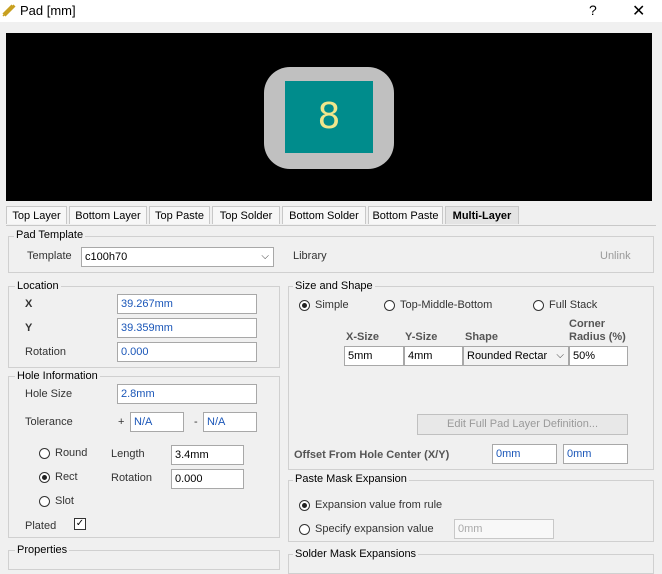 The width and height of the screenshot is (662, 574). I want to click on offset-y-field: 0mm, so click(595, 454).